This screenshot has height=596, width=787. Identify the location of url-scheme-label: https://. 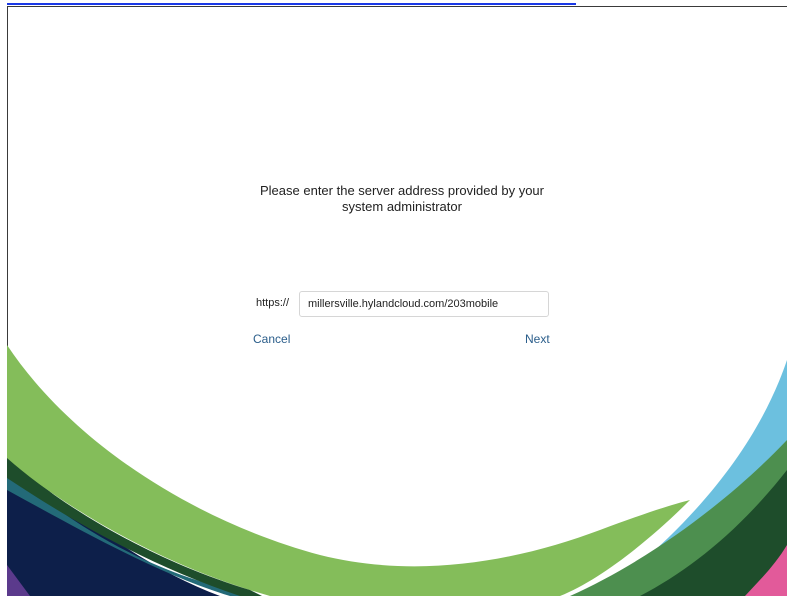
(273, 303).